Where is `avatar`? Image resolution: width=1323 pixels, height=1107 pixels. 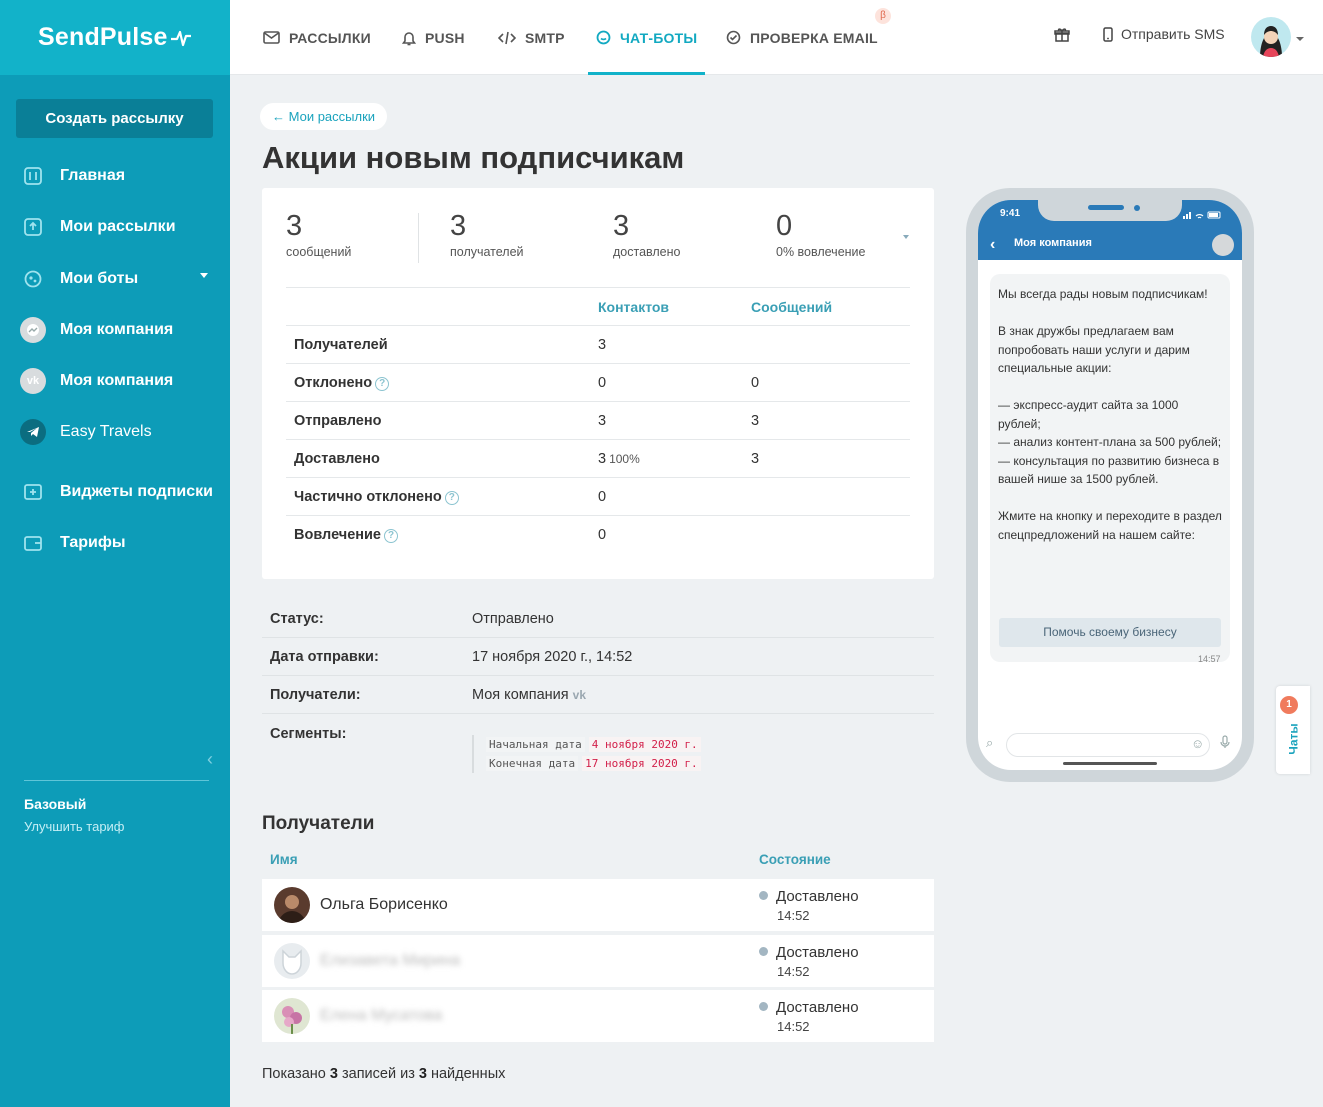 avatar is located at coordinates (292, 905).